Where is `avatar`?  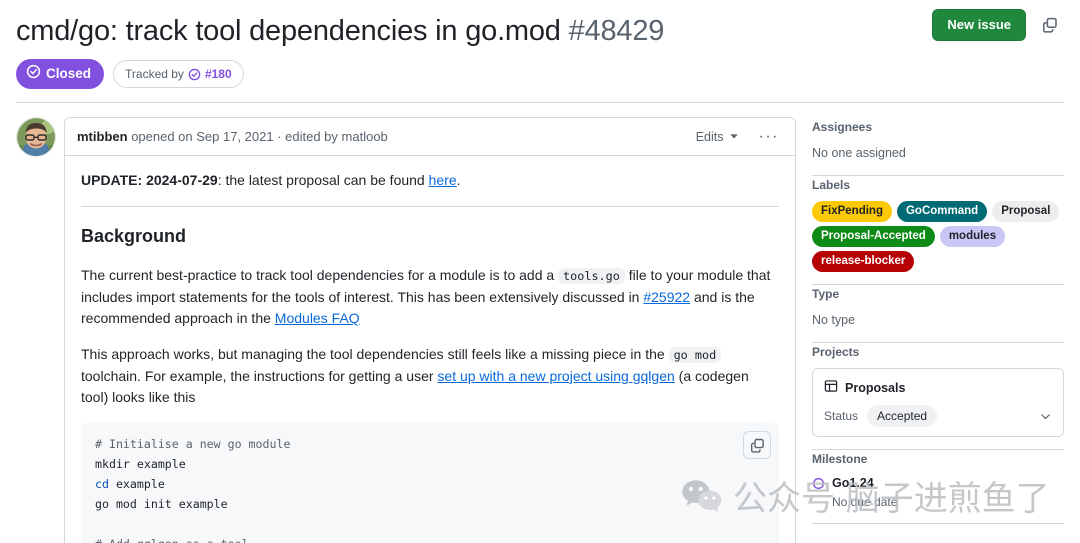 avatar is located at coordinates (36, 137).